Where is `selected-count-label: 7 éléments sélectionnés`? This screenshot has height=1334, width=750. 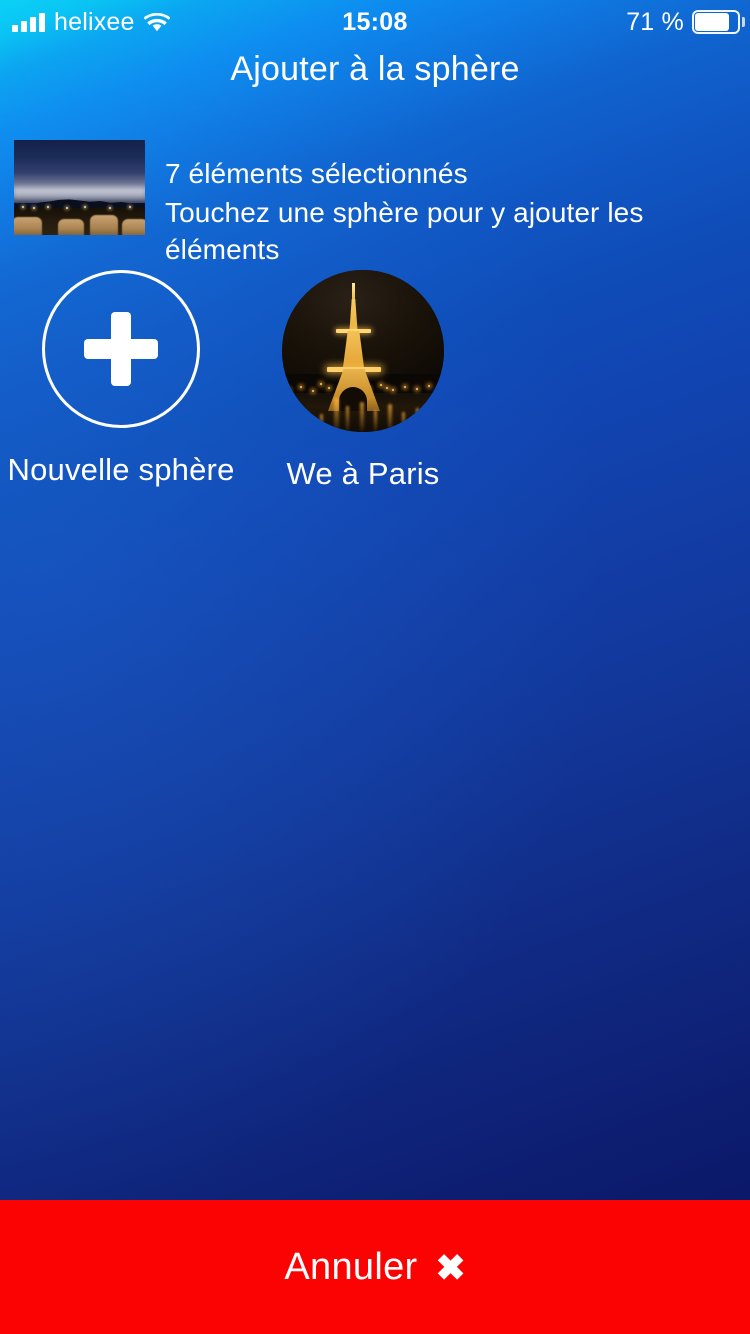 selected-count-label: 7 éléments sélectionnés is located at coordinates (316, 173).